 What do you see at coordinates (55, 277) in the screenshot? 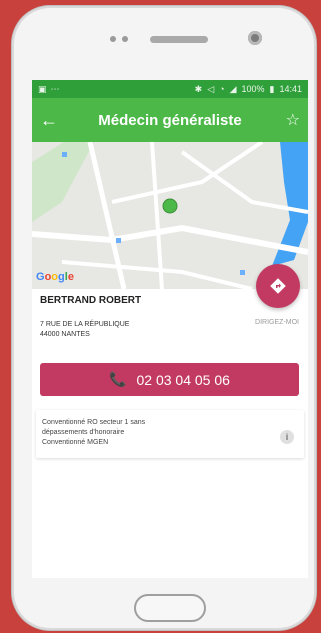
I see `google-logo: Google` at bounding box center [55, 277].